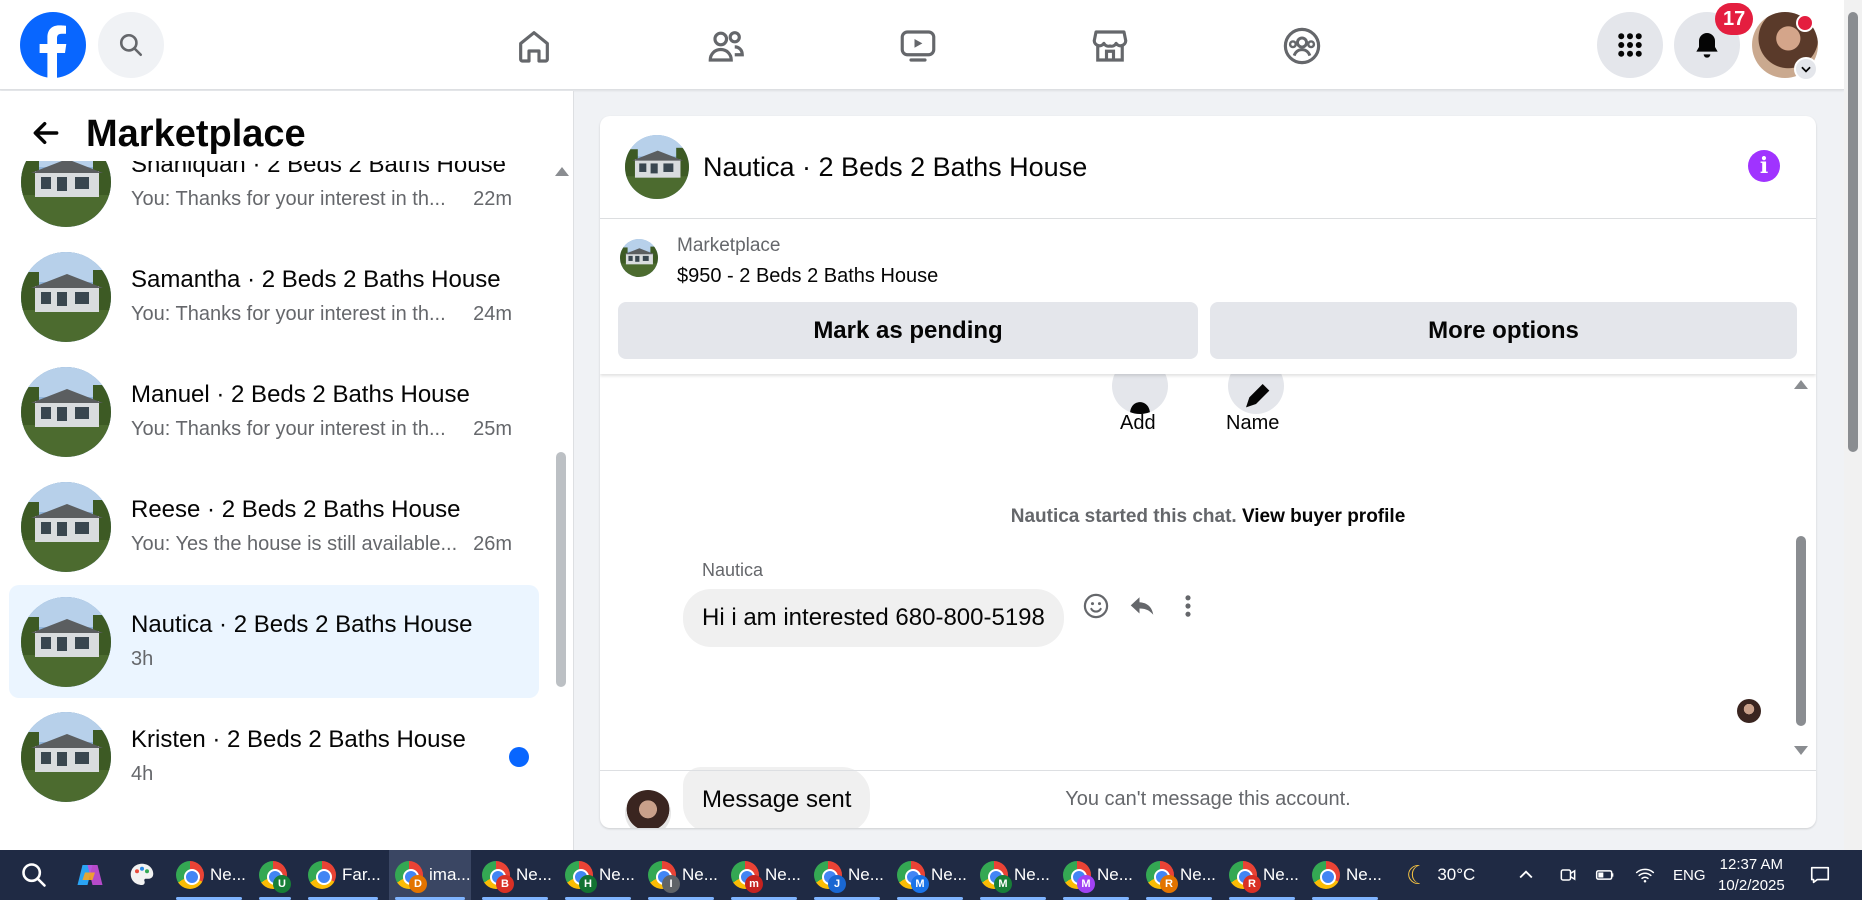 The width and height of the screenshot is (1862, 900). I want to click on groups-tab, so click(1302, 46).